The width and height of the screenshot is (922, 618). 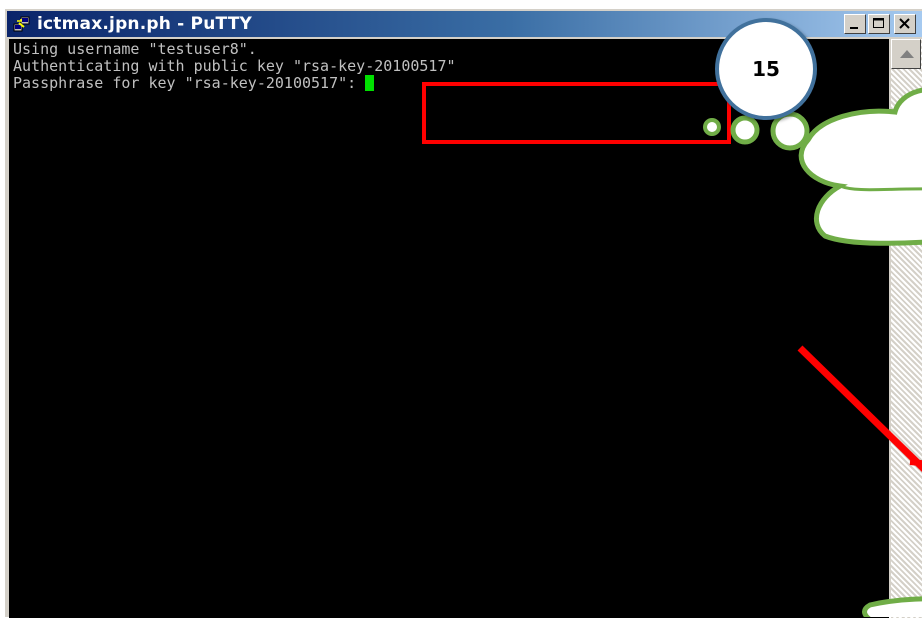 I want to click on passphrase-prompt-text: Passphrase for key "rsa-key-20100517":, so click(x=189, y=83).